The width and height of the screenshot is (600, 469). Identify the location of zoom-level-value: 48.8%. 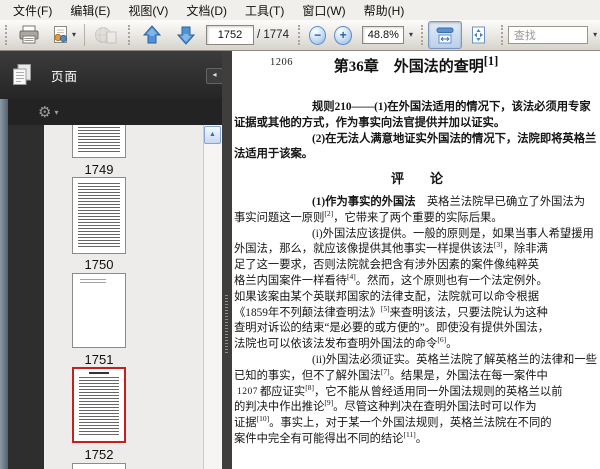
(383, 35).